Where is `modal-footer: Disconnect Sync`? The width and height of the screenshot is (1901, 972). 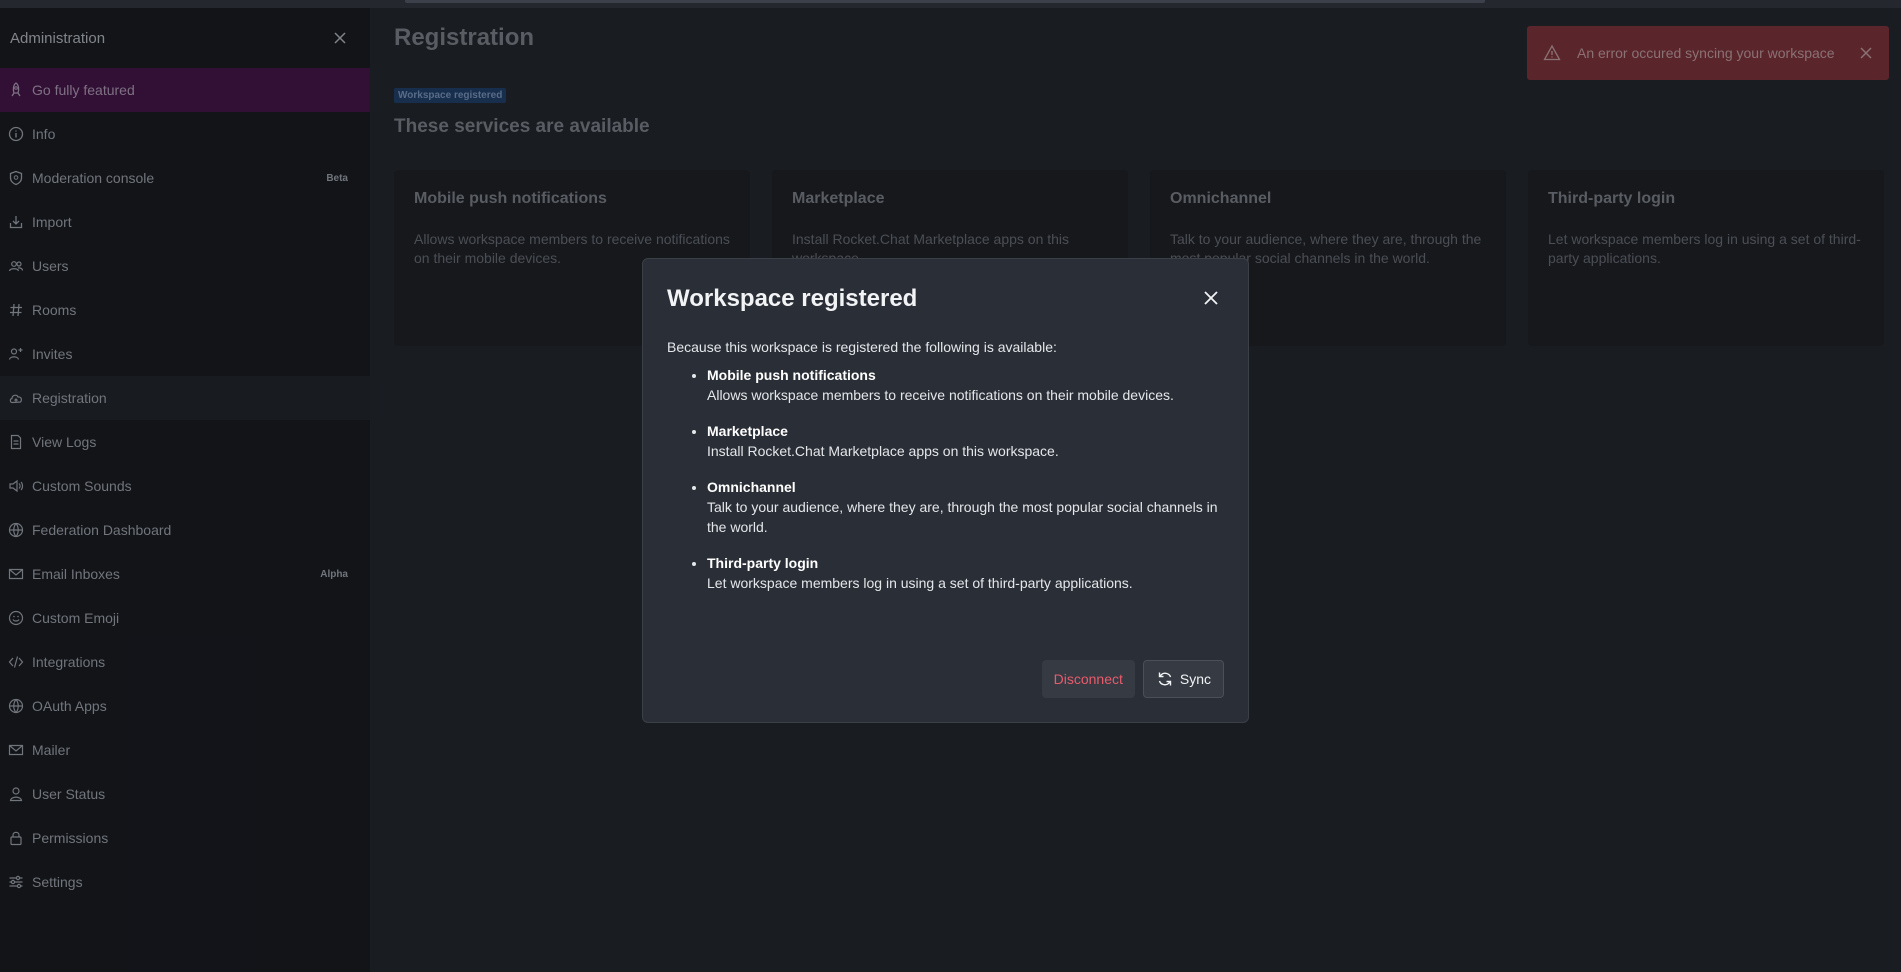
modal-footer: Disconnect Sync is located at coordinates (1132, 679).